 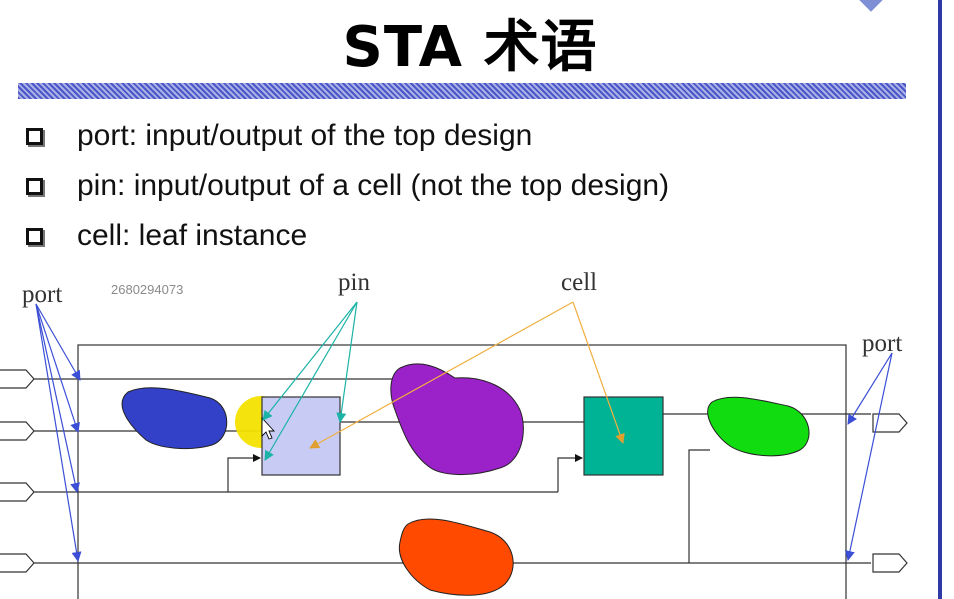 What do you see at coordinates (623, 436) in the screenshot?
I see `teal-cell` at bounding box center [623, 436].